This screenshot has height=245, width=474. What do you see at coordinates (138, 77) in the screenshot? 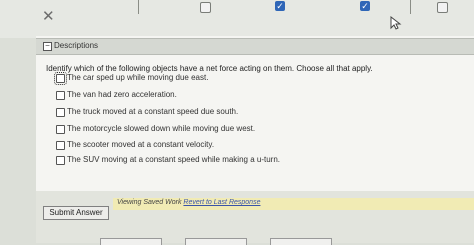
I see `option-label: The car sped up while moving due east.` at bounding box center [138, 77].